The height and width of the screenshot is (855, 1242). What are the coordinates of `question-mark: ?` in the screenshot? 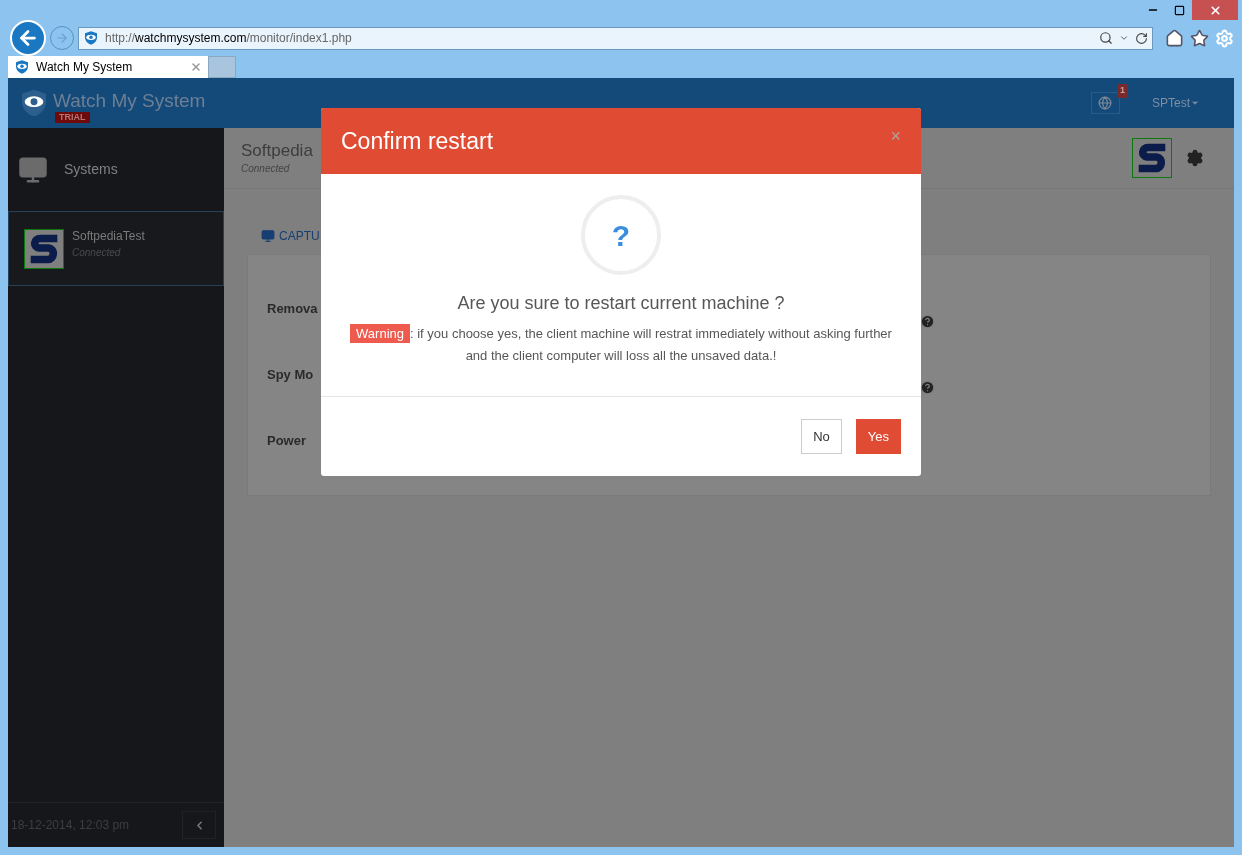 It's located at (621, 235).